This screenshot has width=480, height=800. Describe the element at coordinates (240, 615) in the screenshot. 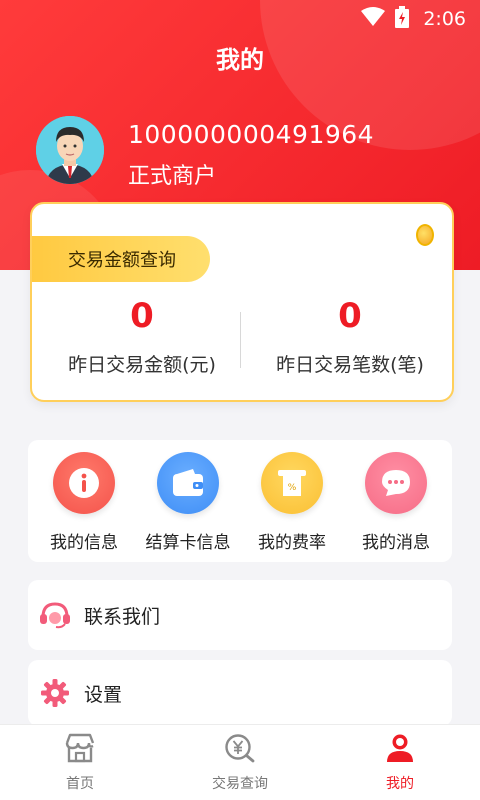

I see `contact-us-row: 联系我们` at that location.